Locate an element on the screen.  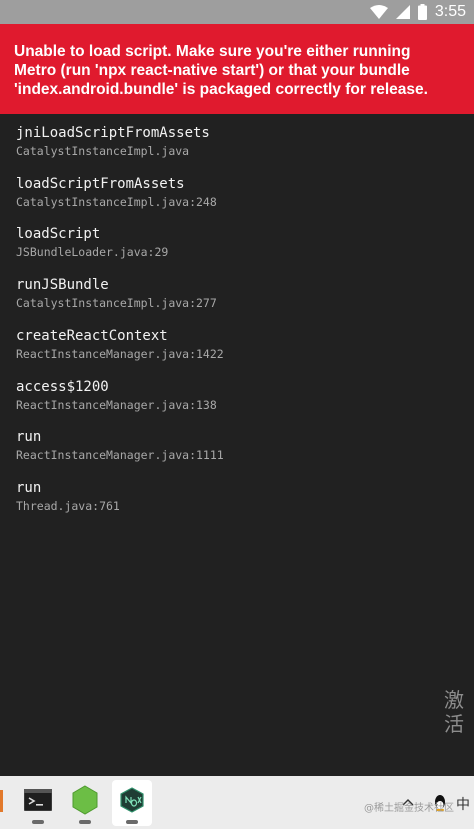
stack-frame-file: CatalystInstanceImpl.java is located at coordinates (103, 151).